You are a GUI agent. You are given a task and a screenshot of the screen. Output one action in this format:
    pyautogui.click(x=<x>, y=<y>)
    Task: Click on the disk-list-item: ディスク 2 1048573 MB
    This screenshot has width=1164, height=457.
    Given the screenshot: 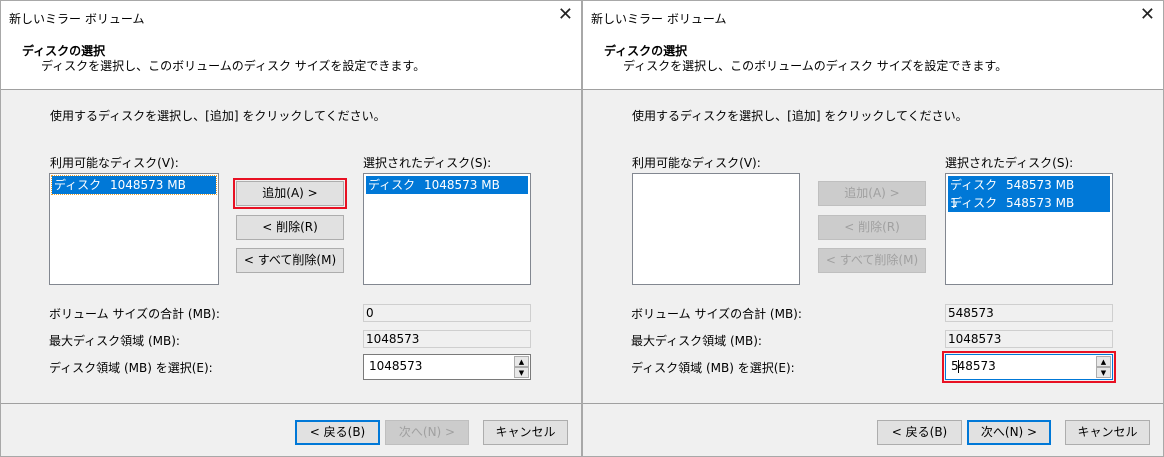 What is the action you would take?
    pyautogui.click(x=134, y=192)
    